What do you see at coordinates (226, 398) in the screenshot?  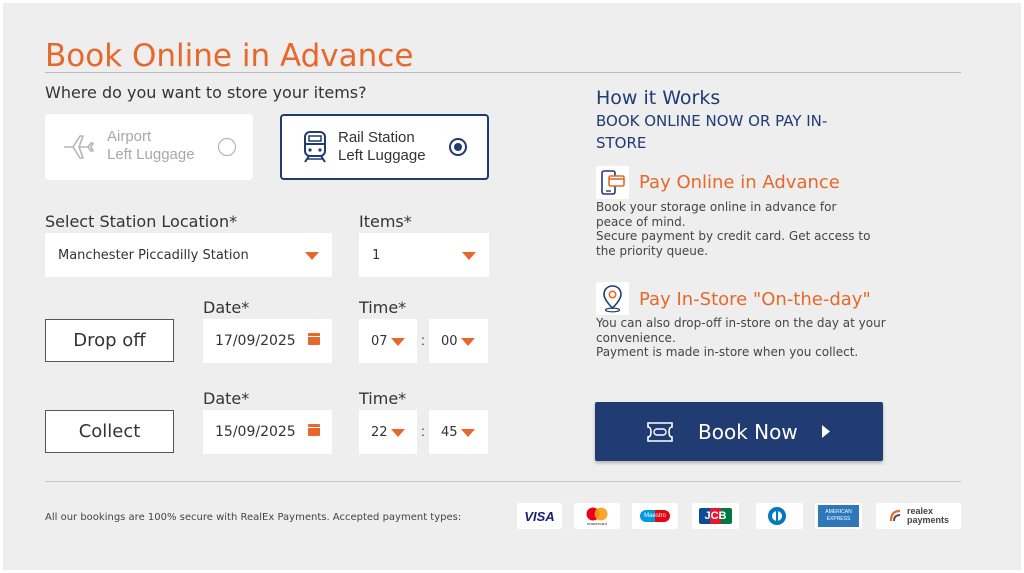 I see `collect-date-label: Date*` at bounding box center [226, 398].